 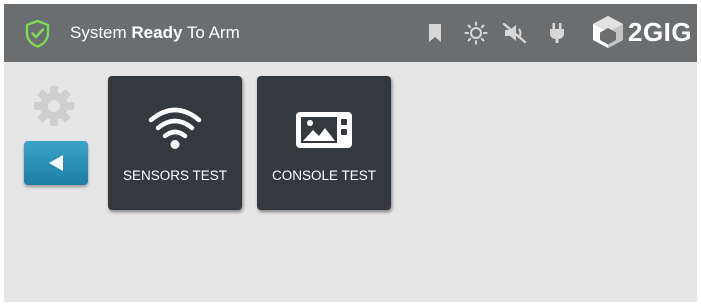 What do you see at coordinates (211, 32) in the screenshot?
I see `status-suffix: To Arm` at bounding box center [211, 32].